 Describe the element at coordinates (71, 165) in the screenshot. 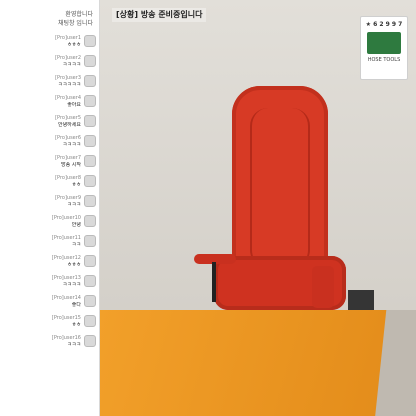

I see `chat-text: 방송 시작` at that location.